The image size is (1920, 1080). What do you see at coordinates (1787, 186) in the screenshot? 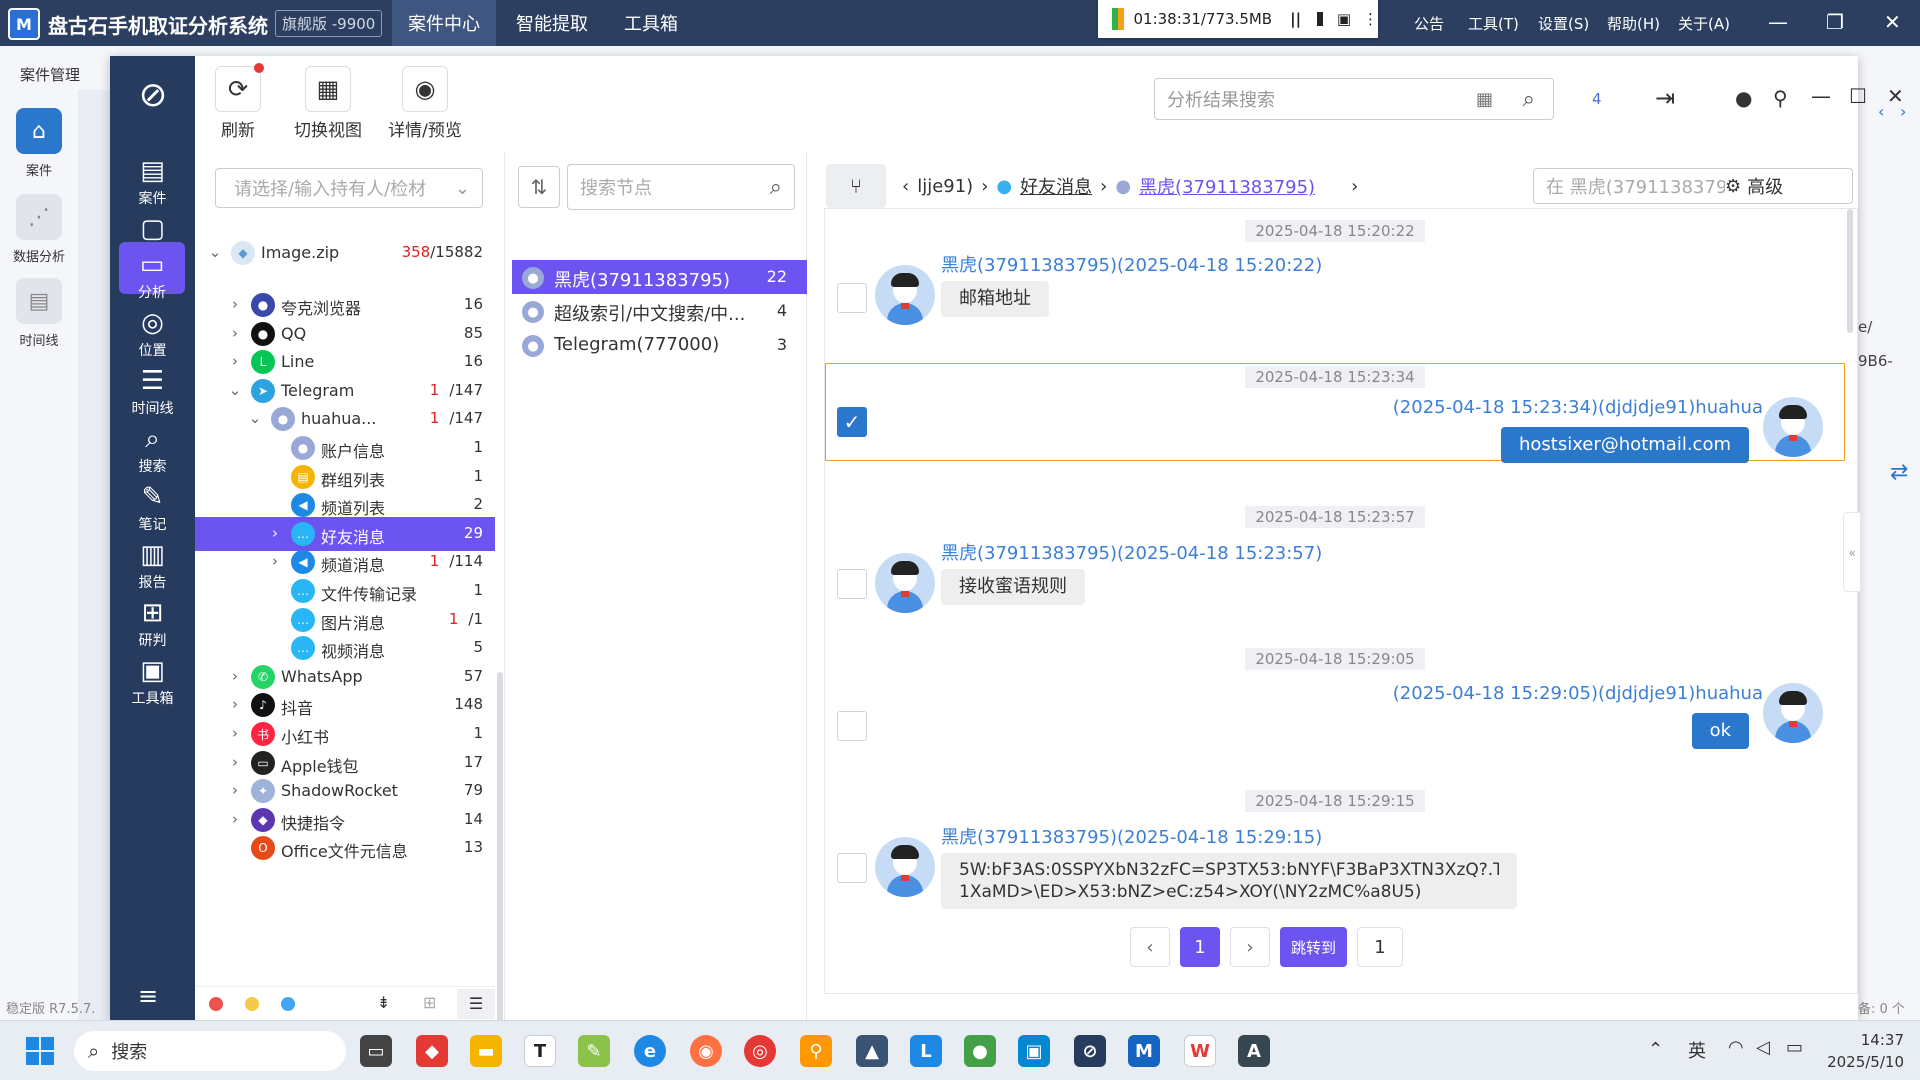
I see `advanced-search-button: ⚙ 高级` at bounding box center [1787, 186].